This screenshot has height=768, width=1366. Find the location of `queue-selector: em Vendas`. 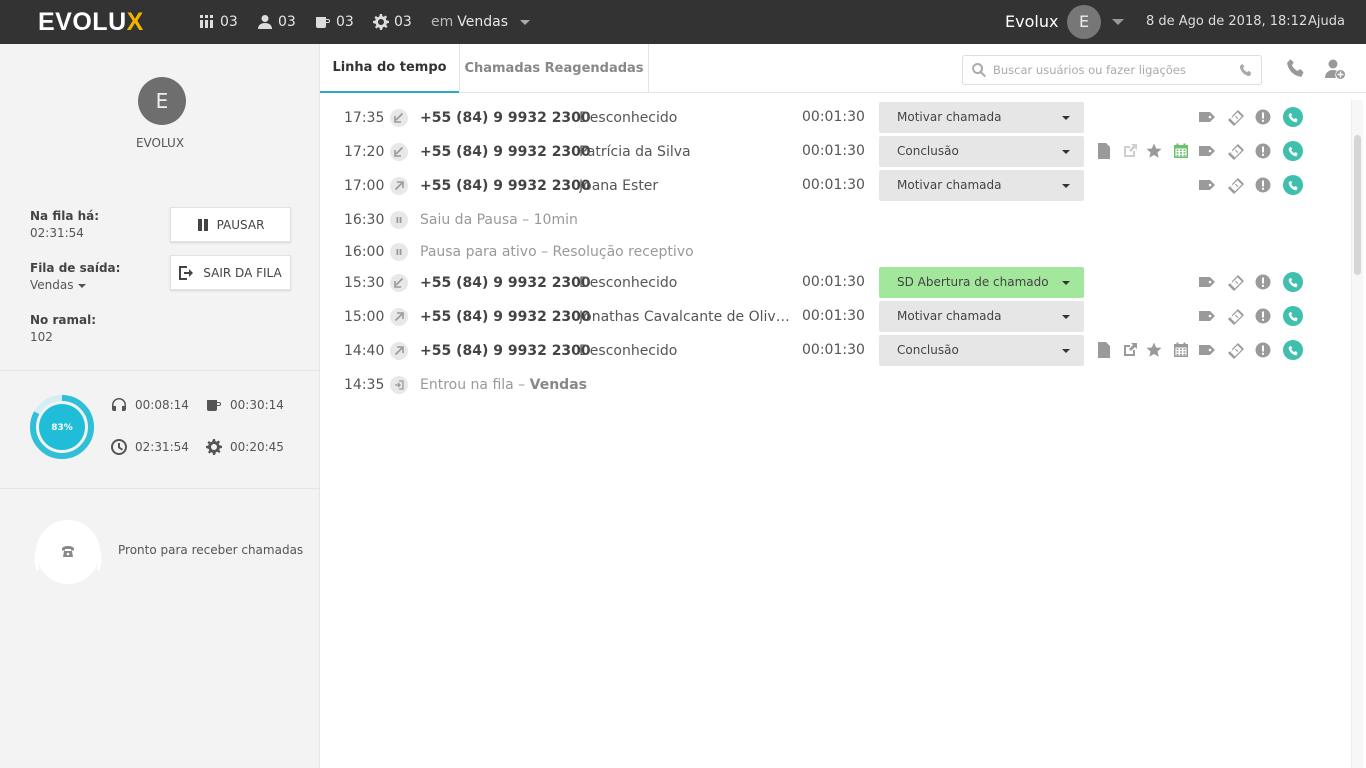

queue-selector: em Vendas is located at coordinates (481, 22).